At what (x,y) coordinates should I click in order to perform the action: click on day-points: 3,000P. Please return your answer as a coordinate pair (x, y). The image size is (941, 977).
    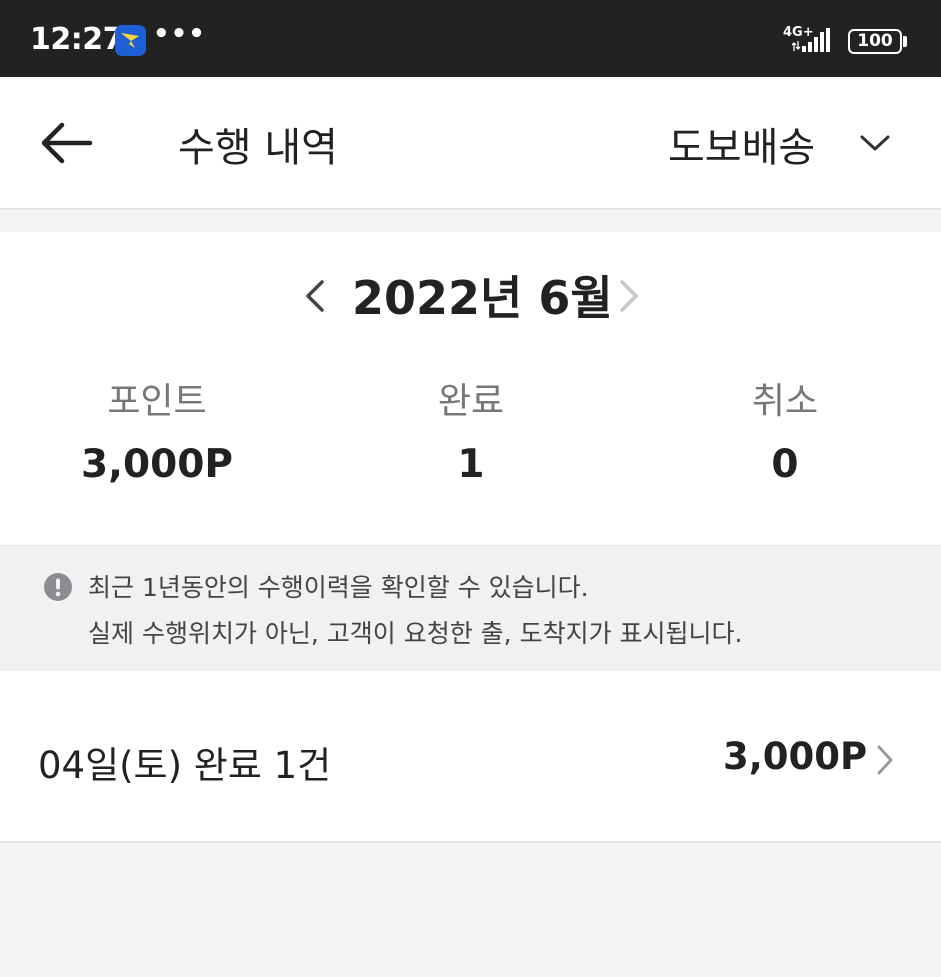
    Looking at the image, I should click on (795, 756).